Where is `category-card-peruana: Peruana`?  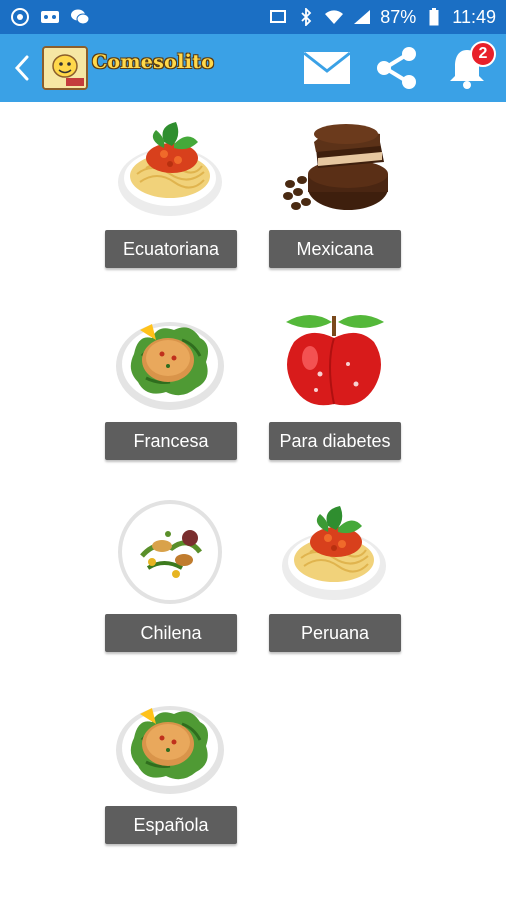
category-card-peruana: Peruana is located at coordinates (335, 574).